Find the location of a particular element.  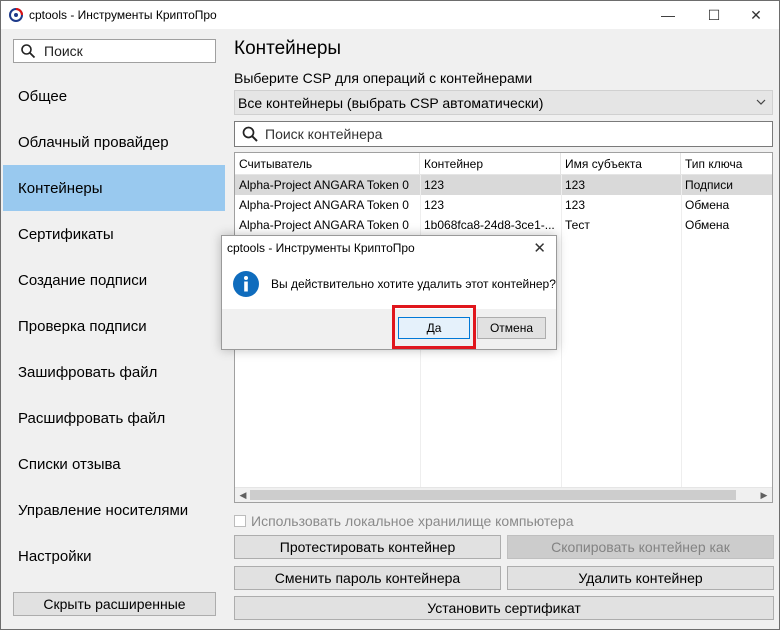

copy-container-button: Скопировать контейнер как is located at coordinates (640, 547).